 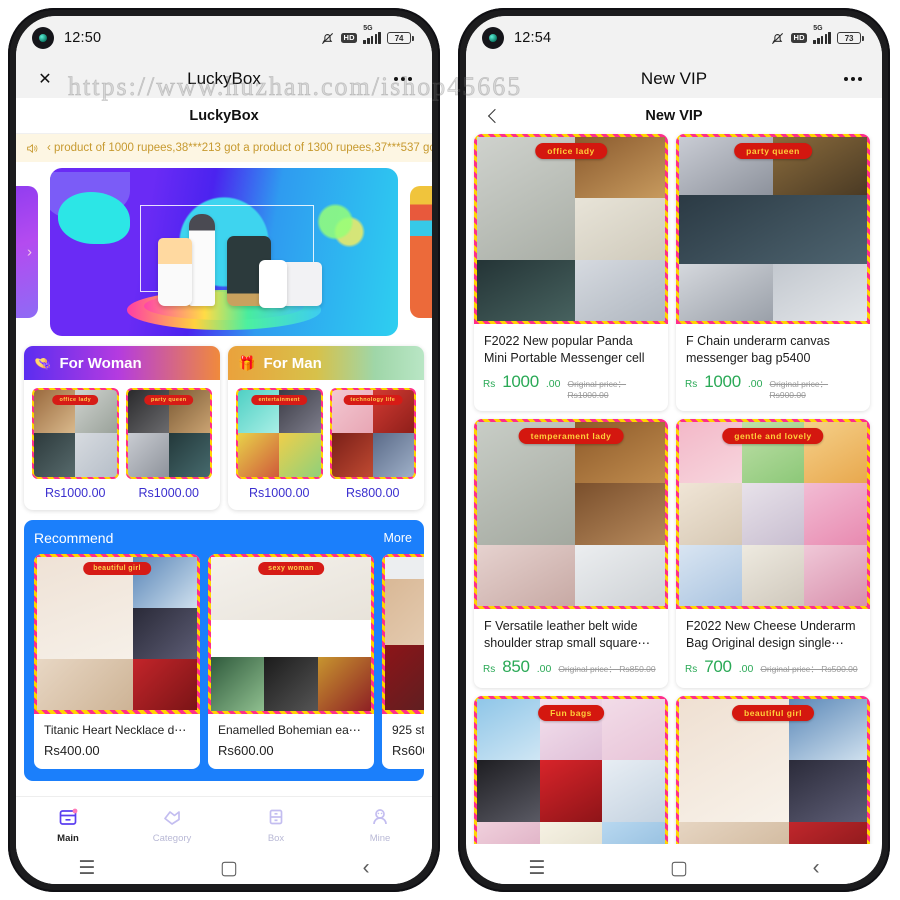 What do you see at coordinates (799, 38) in the screenshot?
I see `hd-badge: HD` at bounding box center [799, 38].